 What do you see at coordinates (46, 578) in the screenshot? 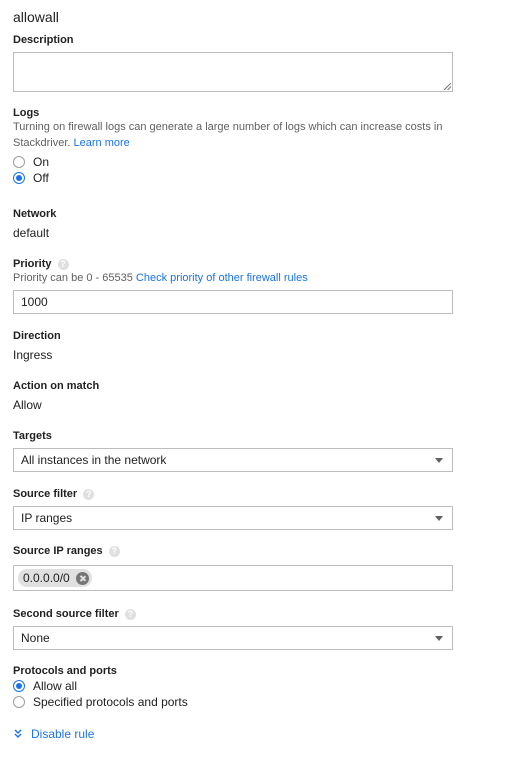
I see `ip-range-chip-label: 0.0.0.0/0` at bounding box center [46, 578].